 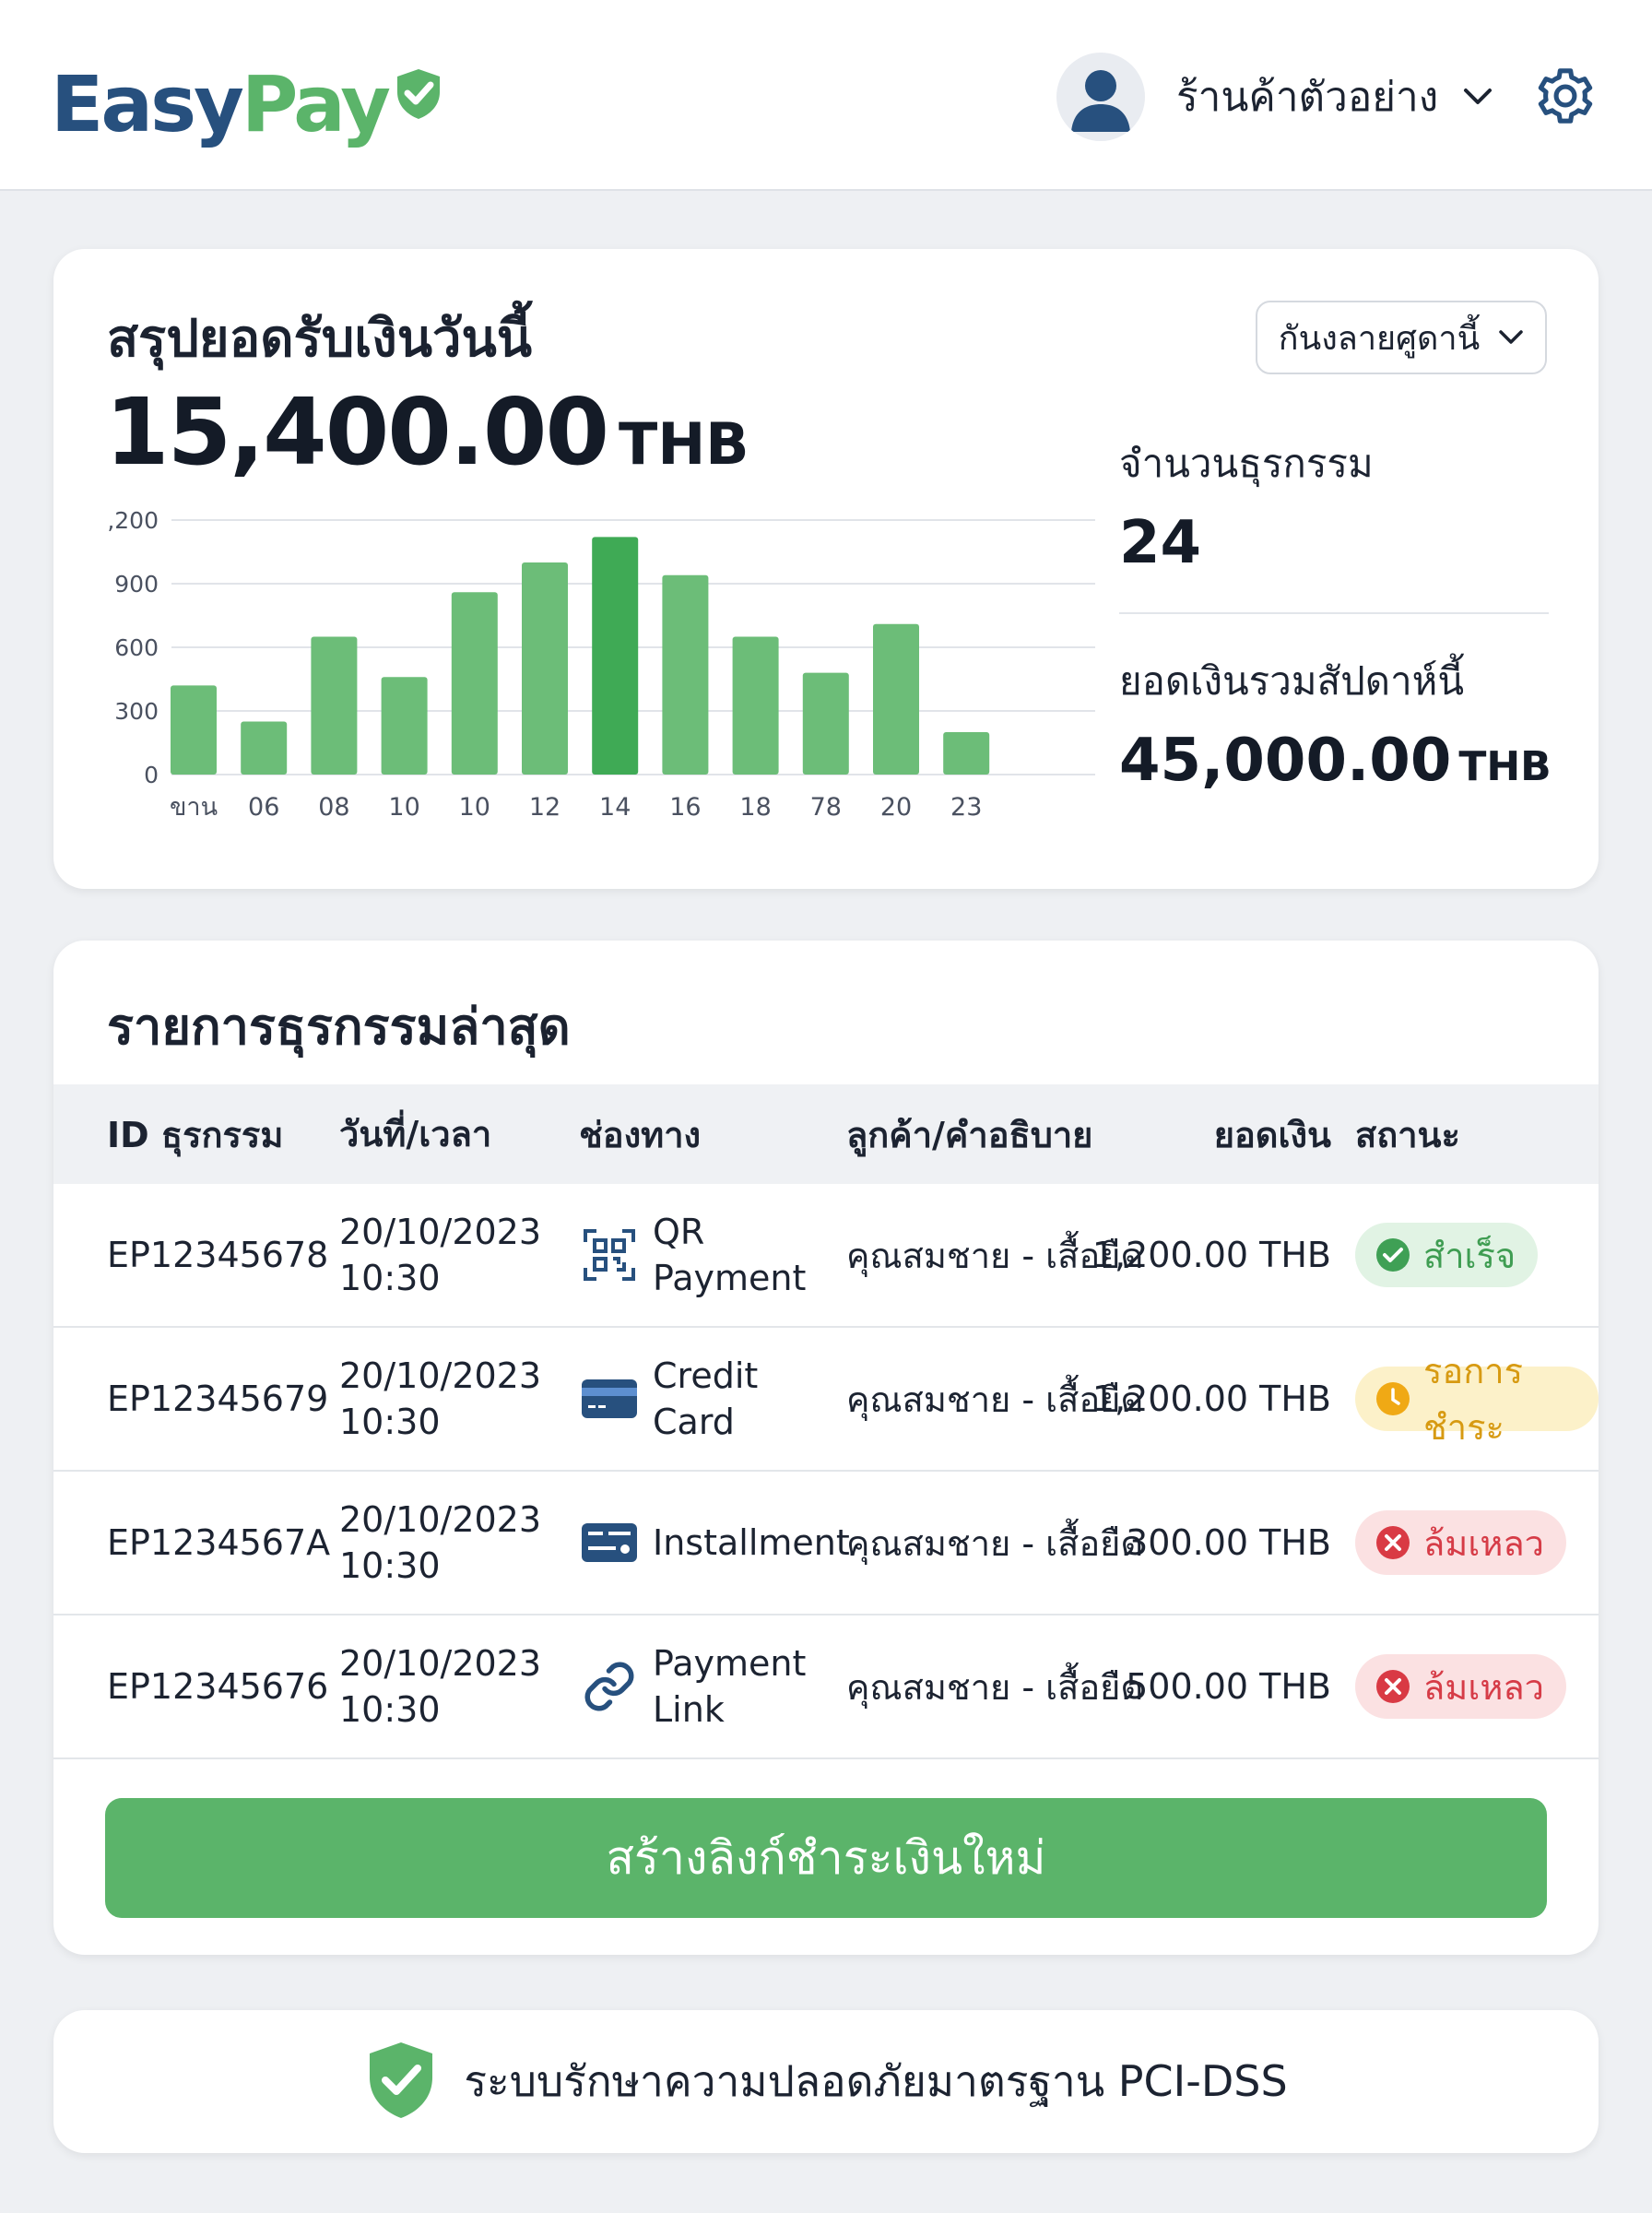 What do you see at coordinates (151, 775) in the screenshot?
I see `chart-y-tick-label: 0` at bounding box center [151, 775].